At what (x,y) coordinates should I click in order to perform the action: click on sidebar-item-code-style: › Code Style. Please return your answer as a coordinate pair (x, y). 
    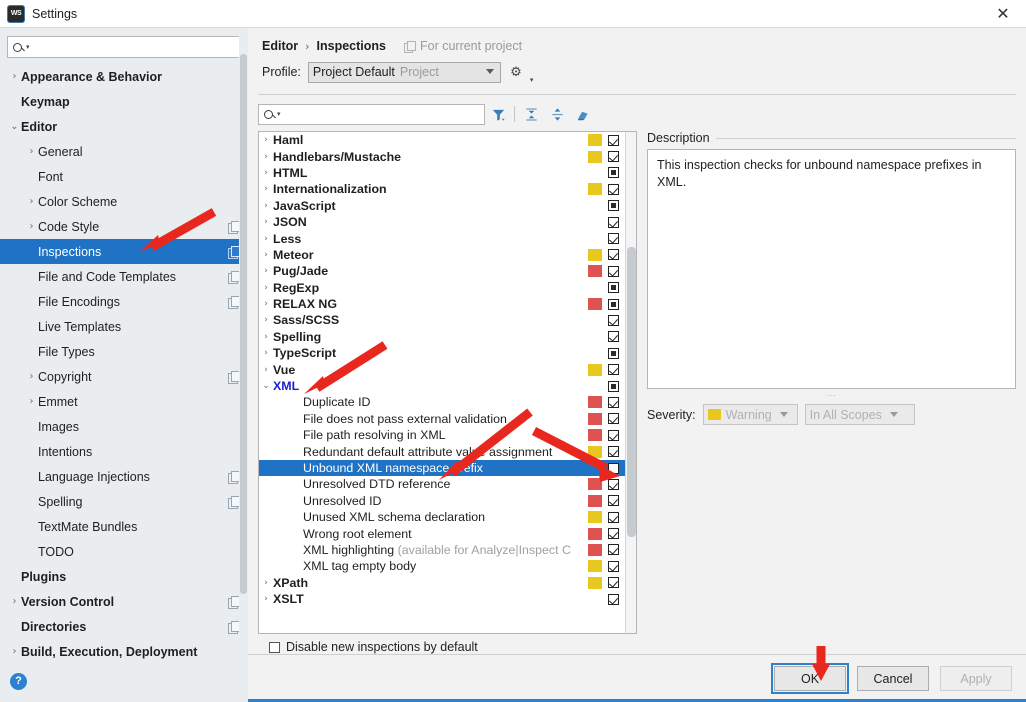
    Looking at the image, I should click on (124, 226).